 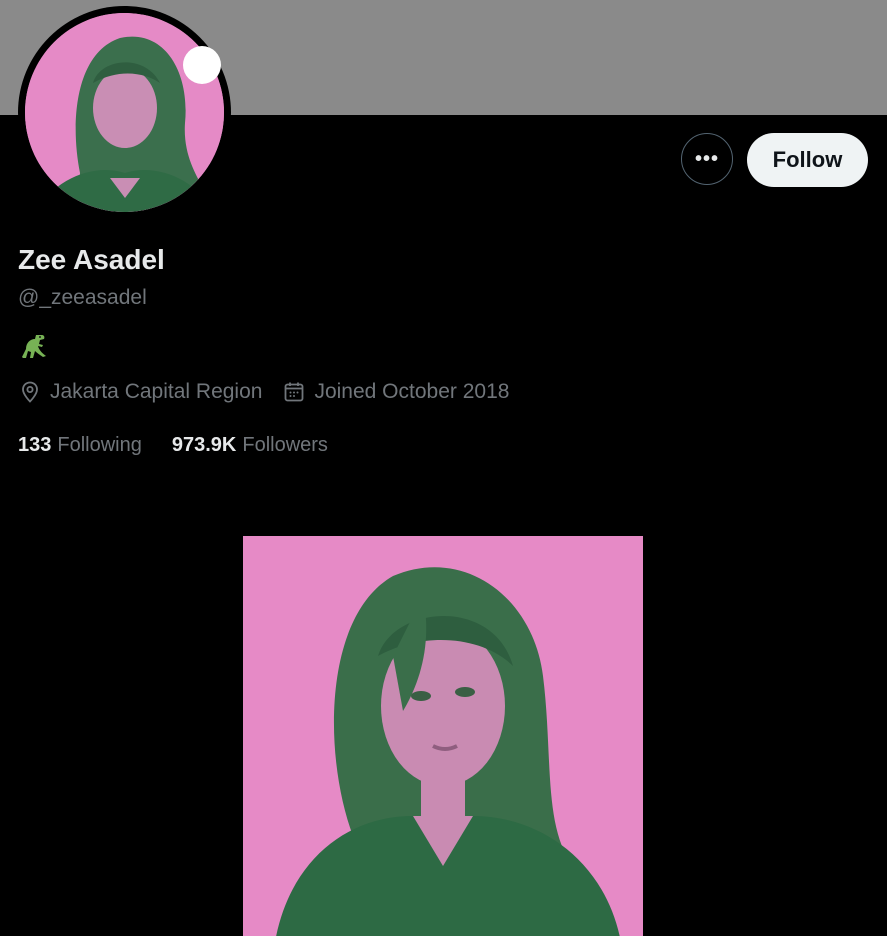 I want to click on more-icon: •••, so click(x=706, y=158).